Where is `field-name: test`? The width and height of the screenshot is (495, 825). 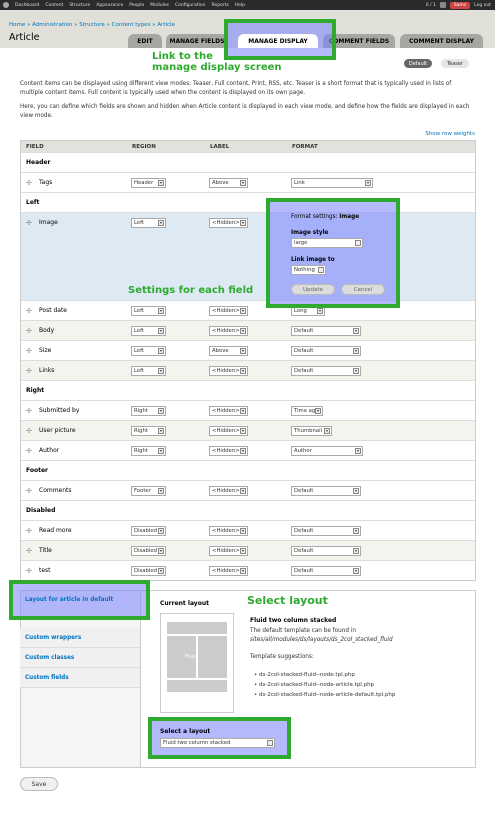 field-name: test is located at coordinates (45, 570).